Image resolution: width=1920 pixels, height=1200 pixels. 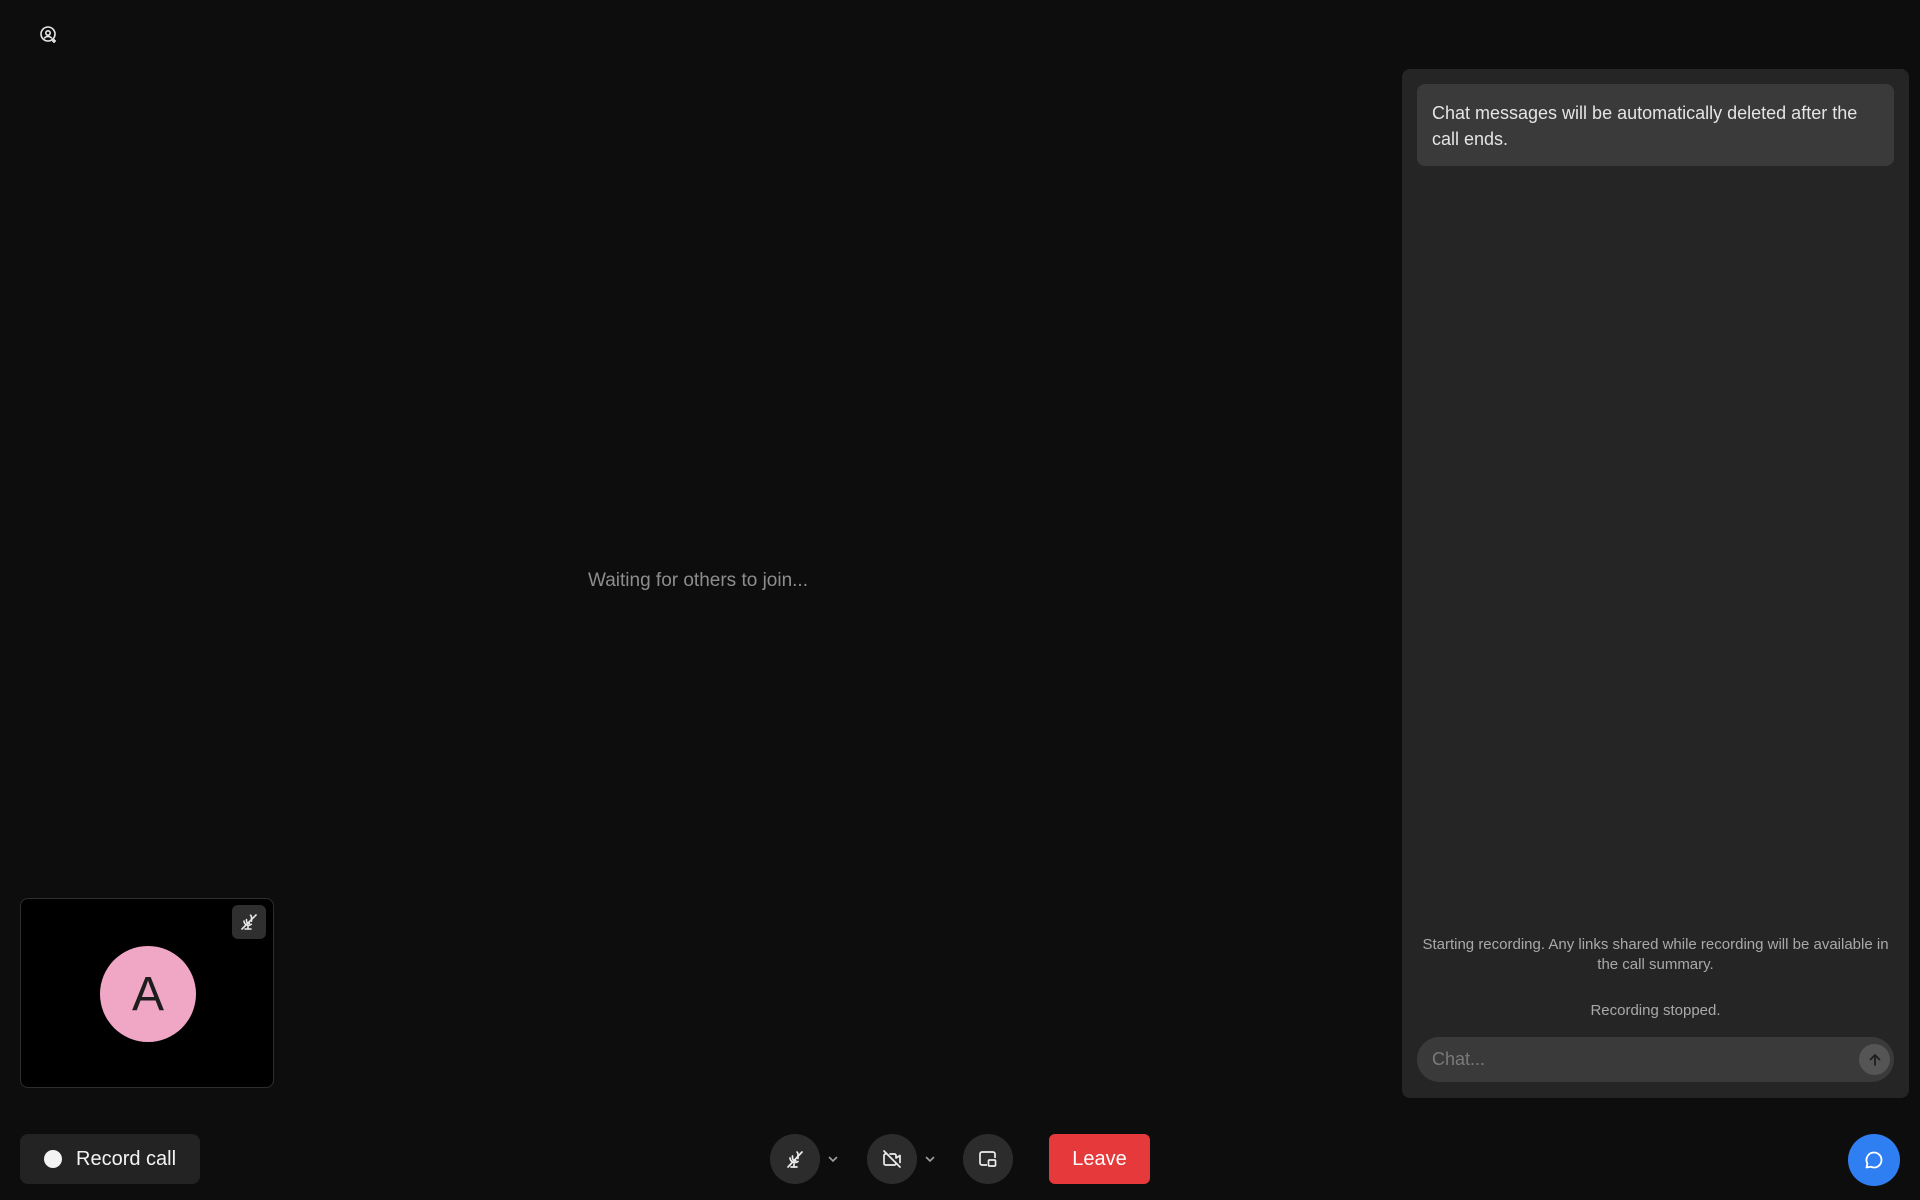 What do you see at coordinates (1099, 1159) in the screenshot?
I see `leave-button: Leave` at bounding box center [1099, 1159].